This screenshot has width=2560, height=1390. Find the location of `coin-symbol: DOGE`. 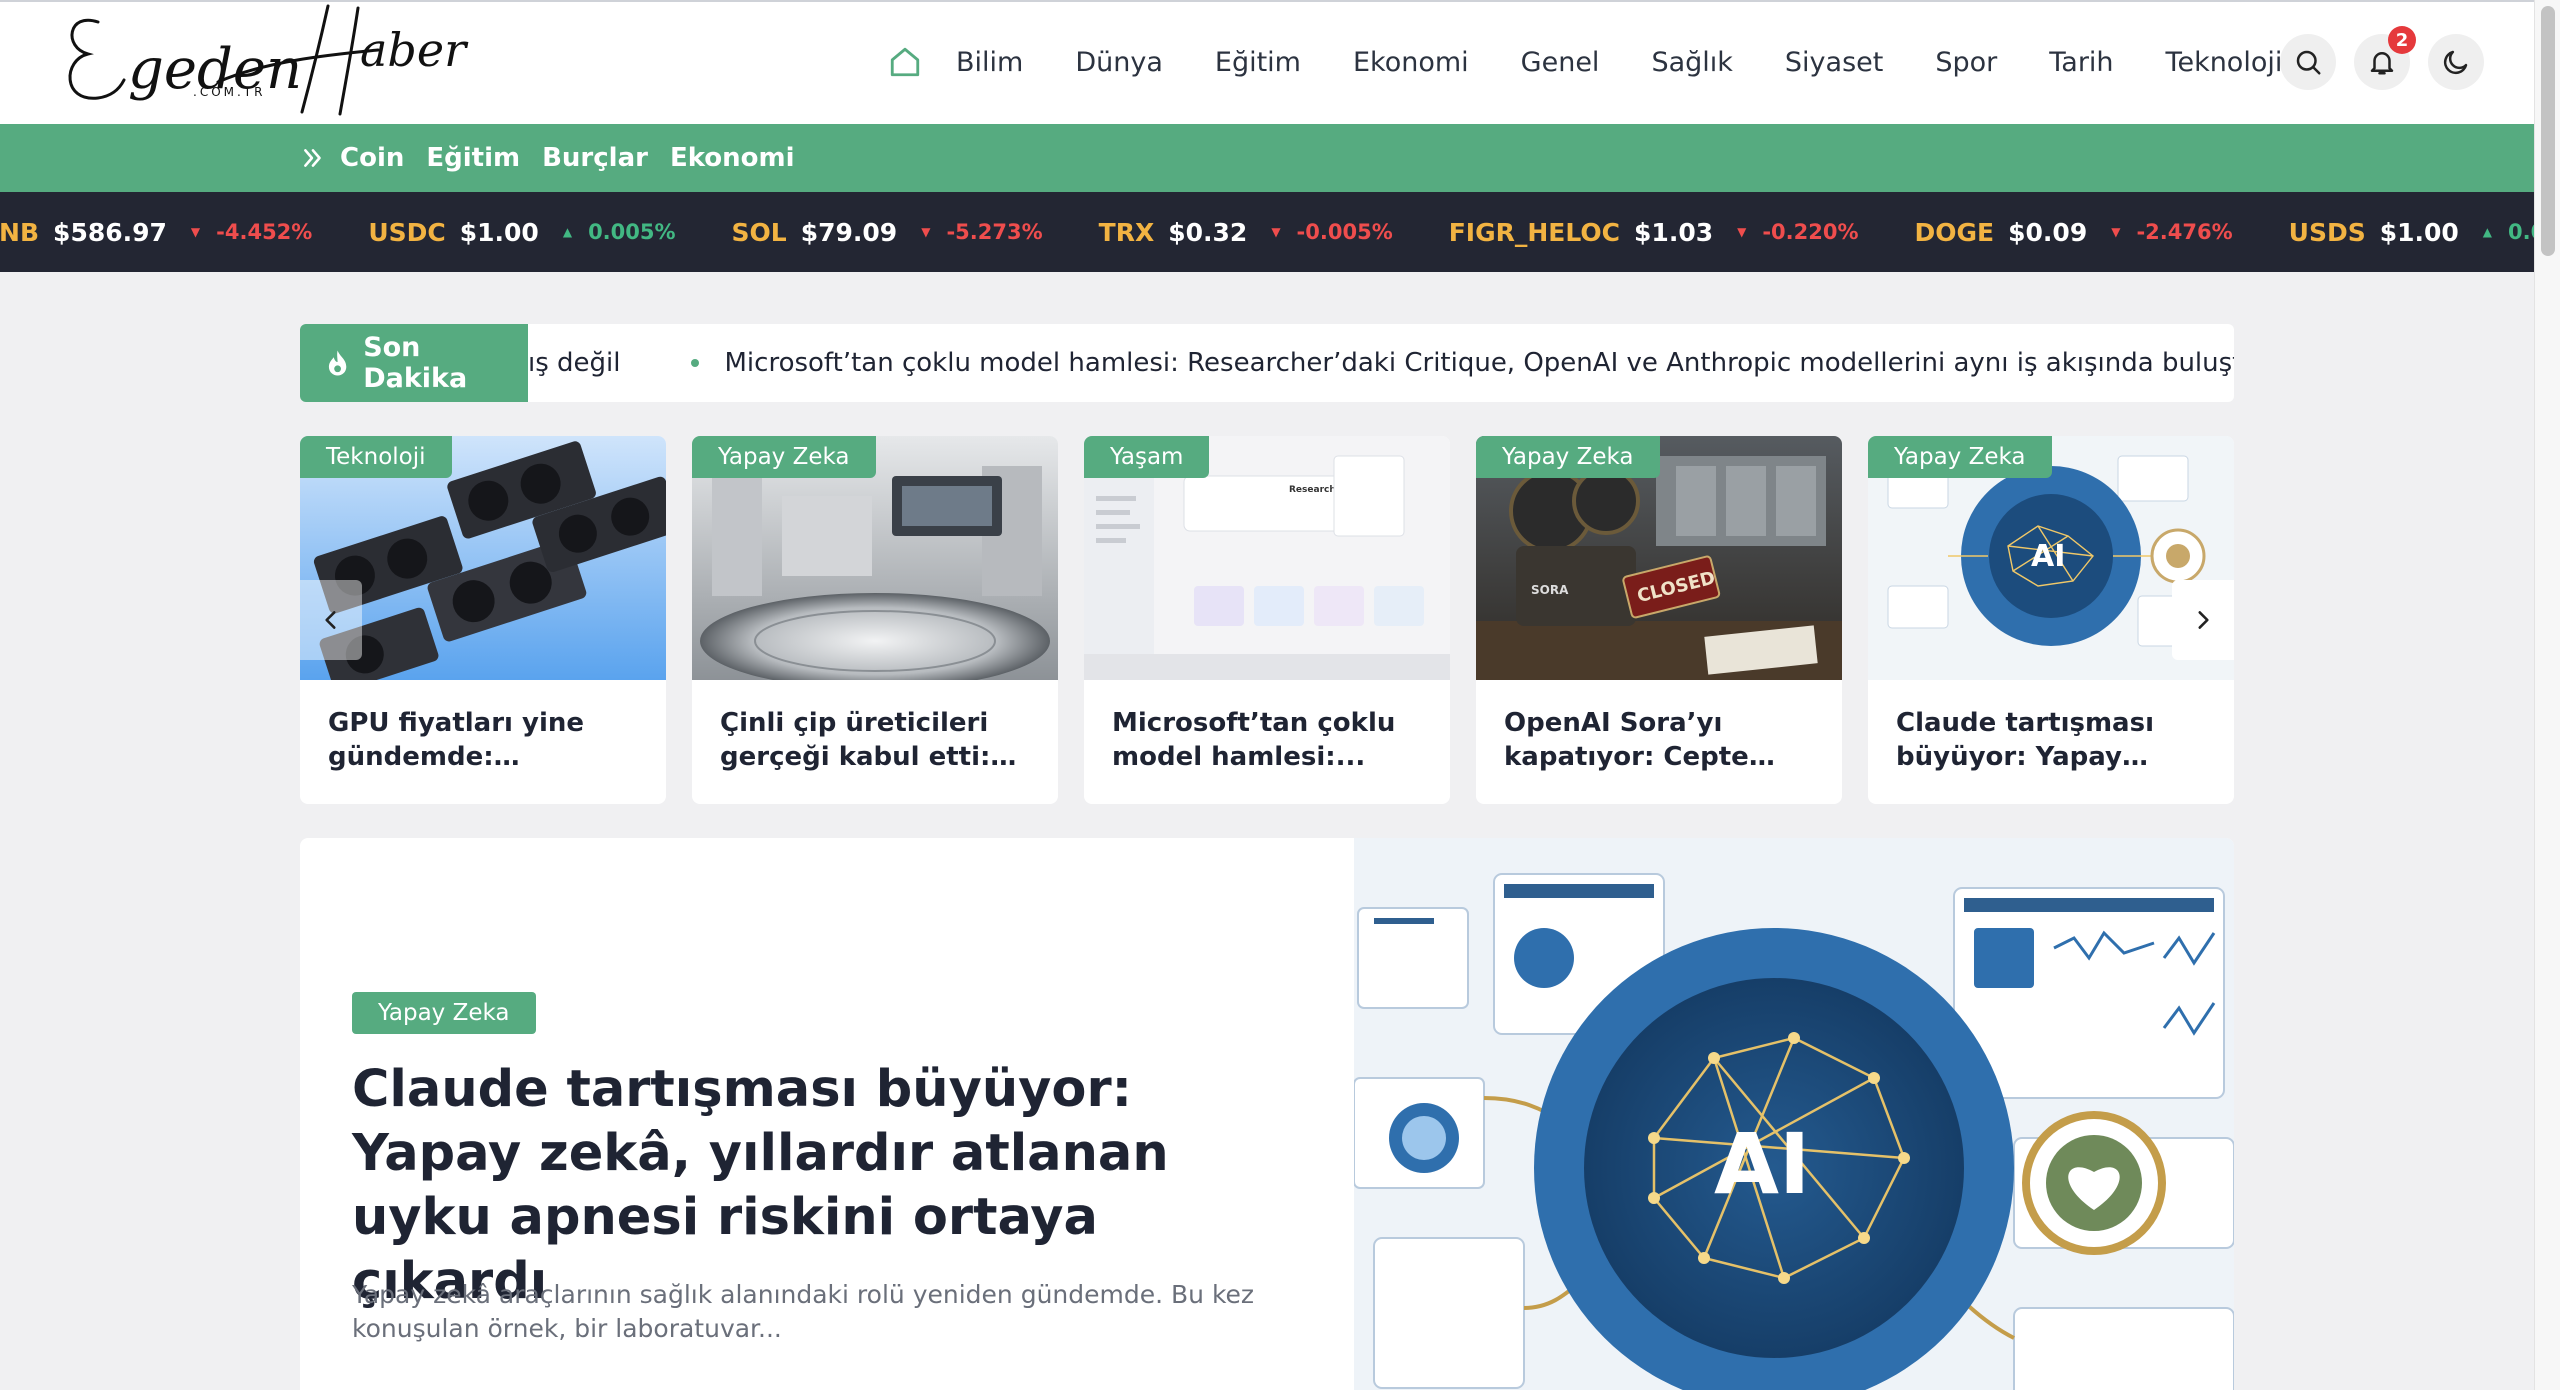

coin-symbol: DOGE is located at coordinates (1954, 232).